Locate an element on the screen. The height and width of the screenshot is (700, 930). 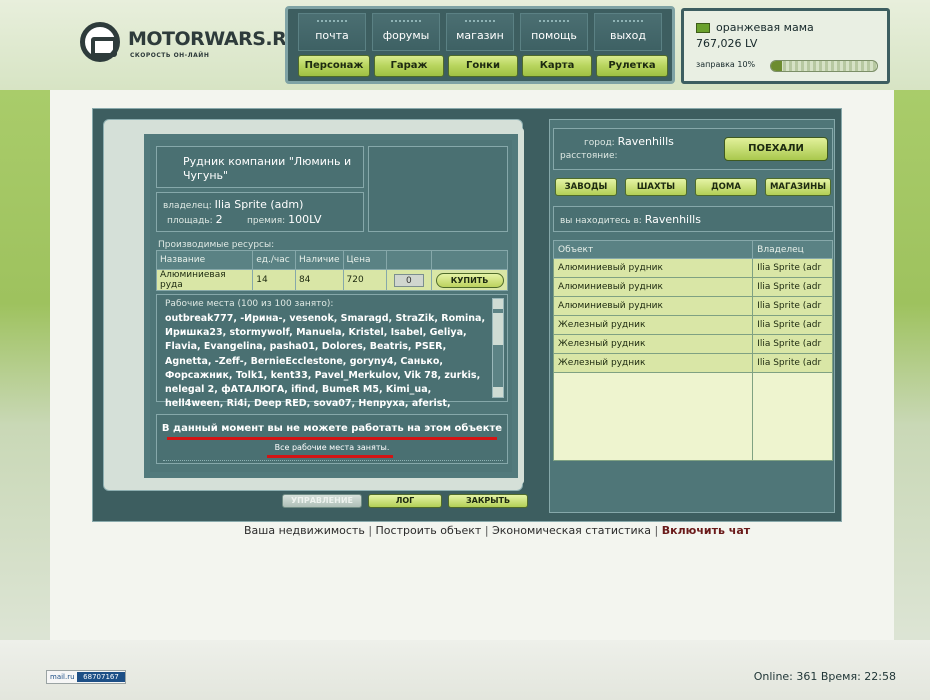
city-label: город: is located at coordinates (599, 143).